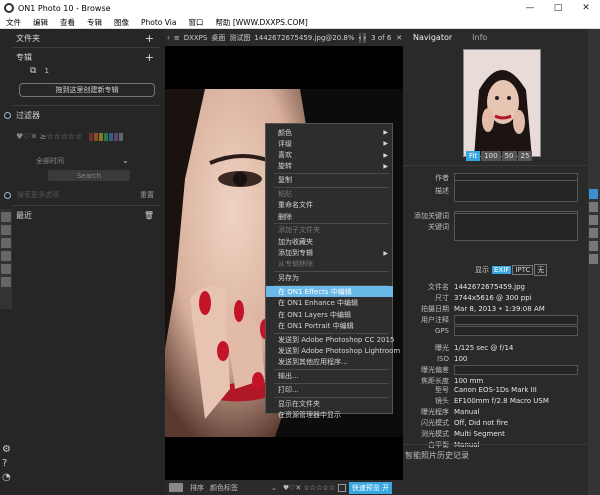 The image size is (600, 495). I want to click on next-image-button: ›, so click(365, 37).